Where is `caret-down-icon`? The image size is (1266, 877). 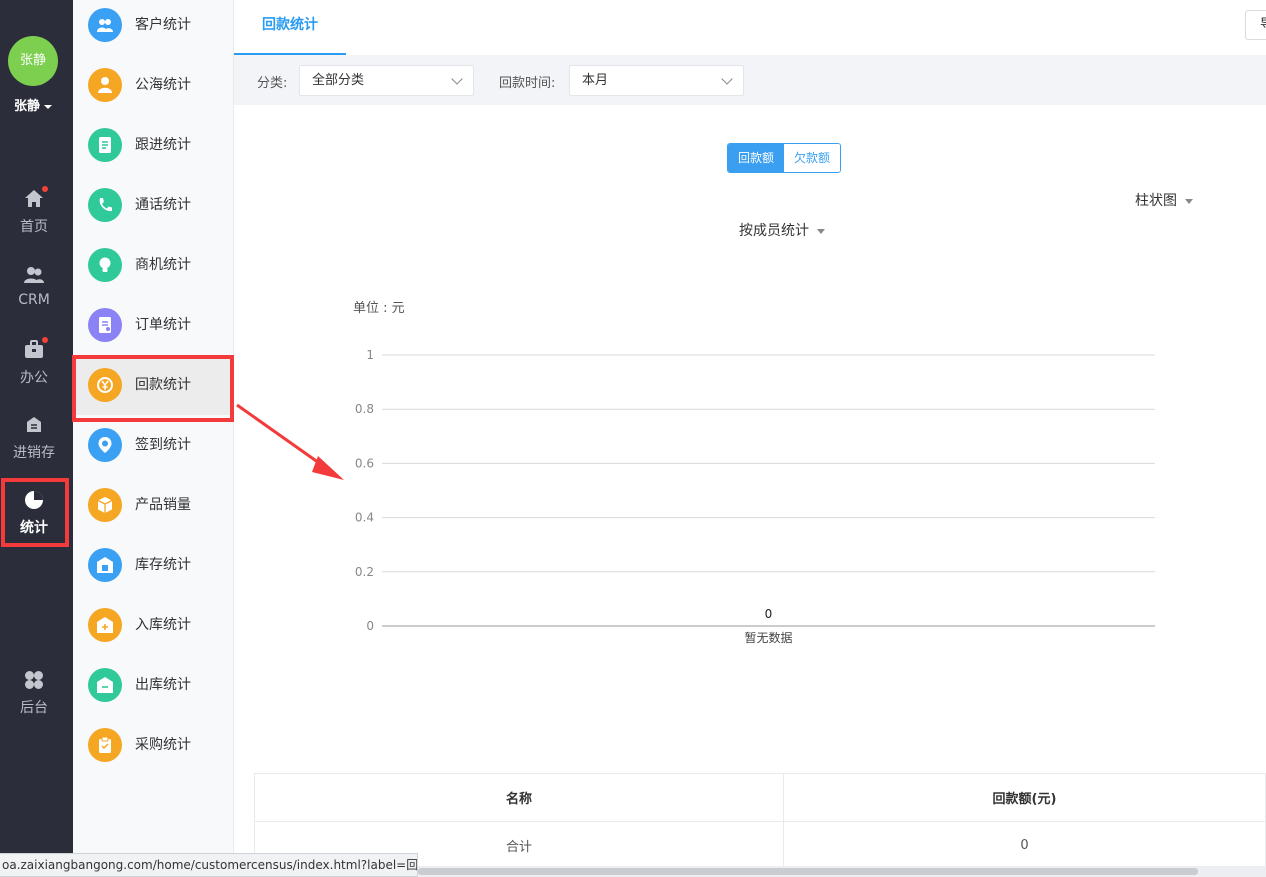
caret-down-icon is located at coordinates (48, 106).